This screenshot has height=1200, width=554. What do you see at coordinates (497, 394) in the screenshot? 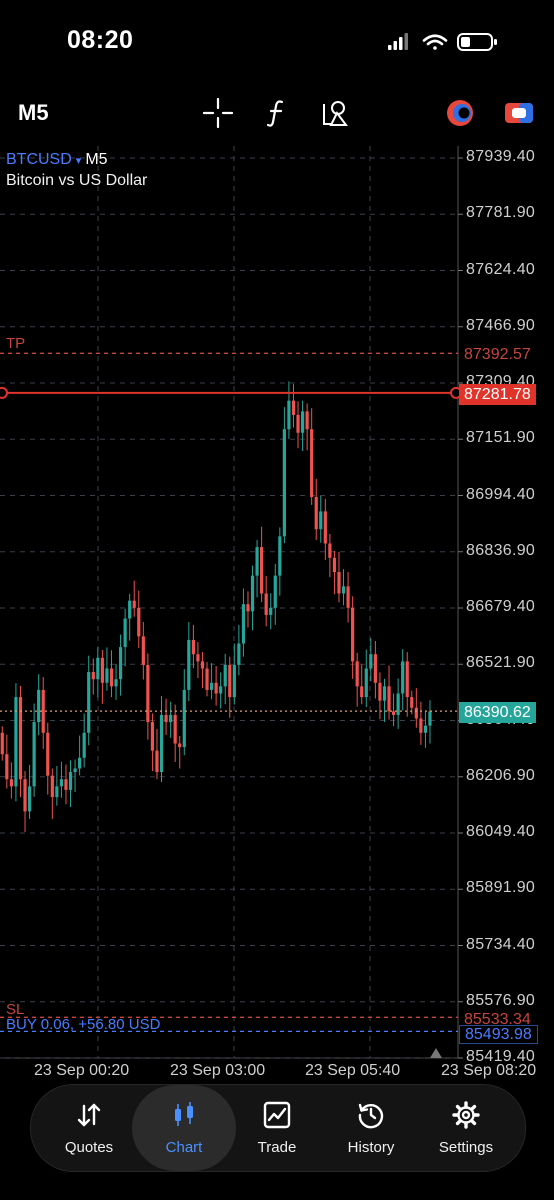
I see `entry-price-badge: 87281.78` at bounding box center [497, 394].